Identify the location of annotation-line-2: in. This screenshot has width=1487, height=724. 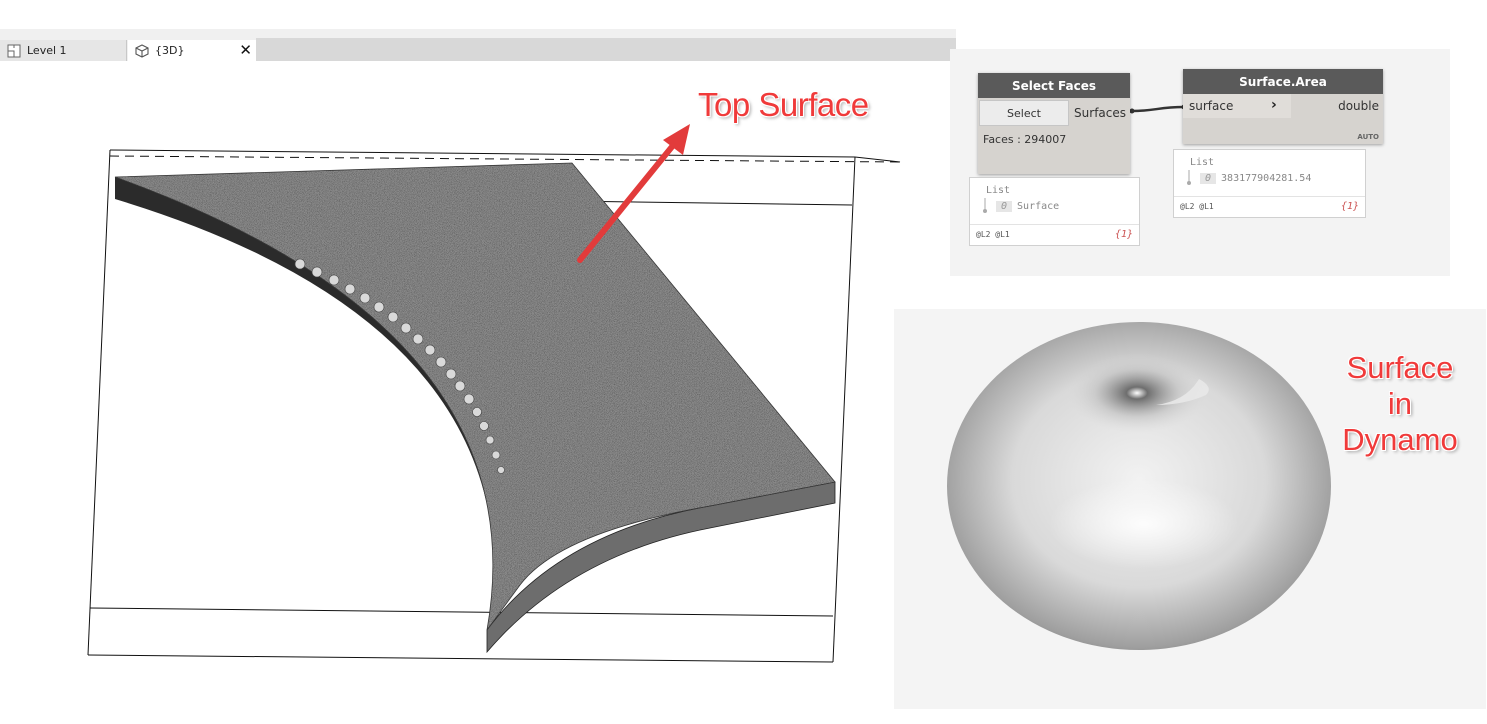
(1400, 403).